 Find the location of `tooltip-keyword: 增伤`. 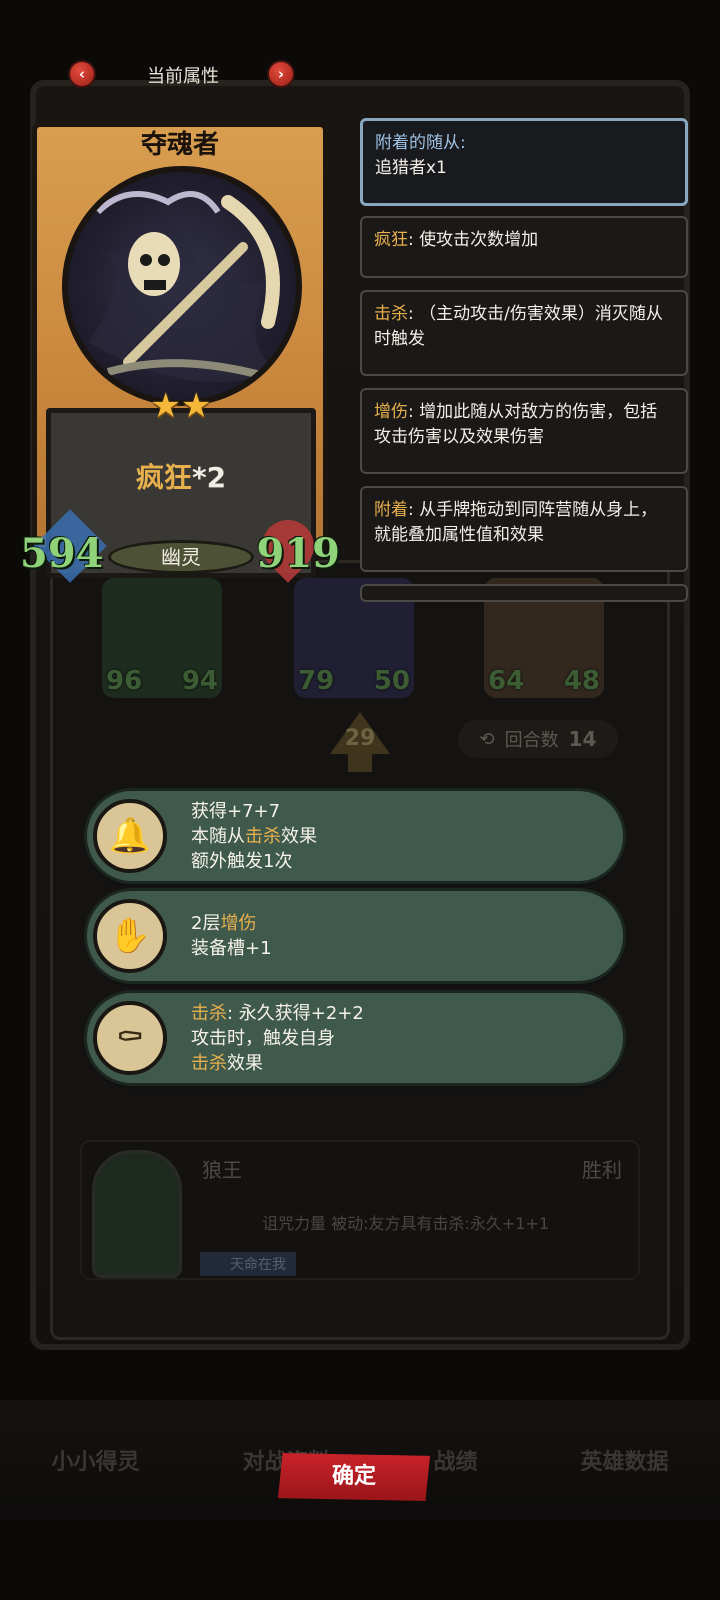

tooltip-keyword: 增伤 is located at coordinates (391, 412).